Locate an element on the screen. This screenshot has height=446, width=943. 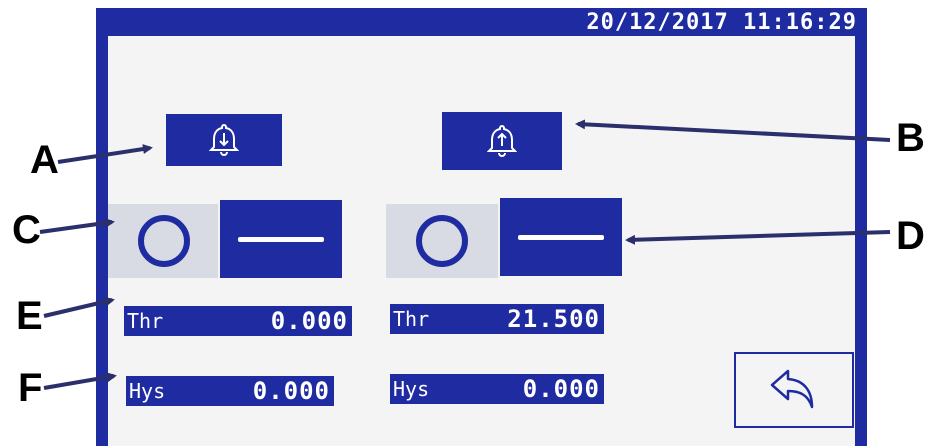
state-open-toggle-right is located at coordinates (442, 241).